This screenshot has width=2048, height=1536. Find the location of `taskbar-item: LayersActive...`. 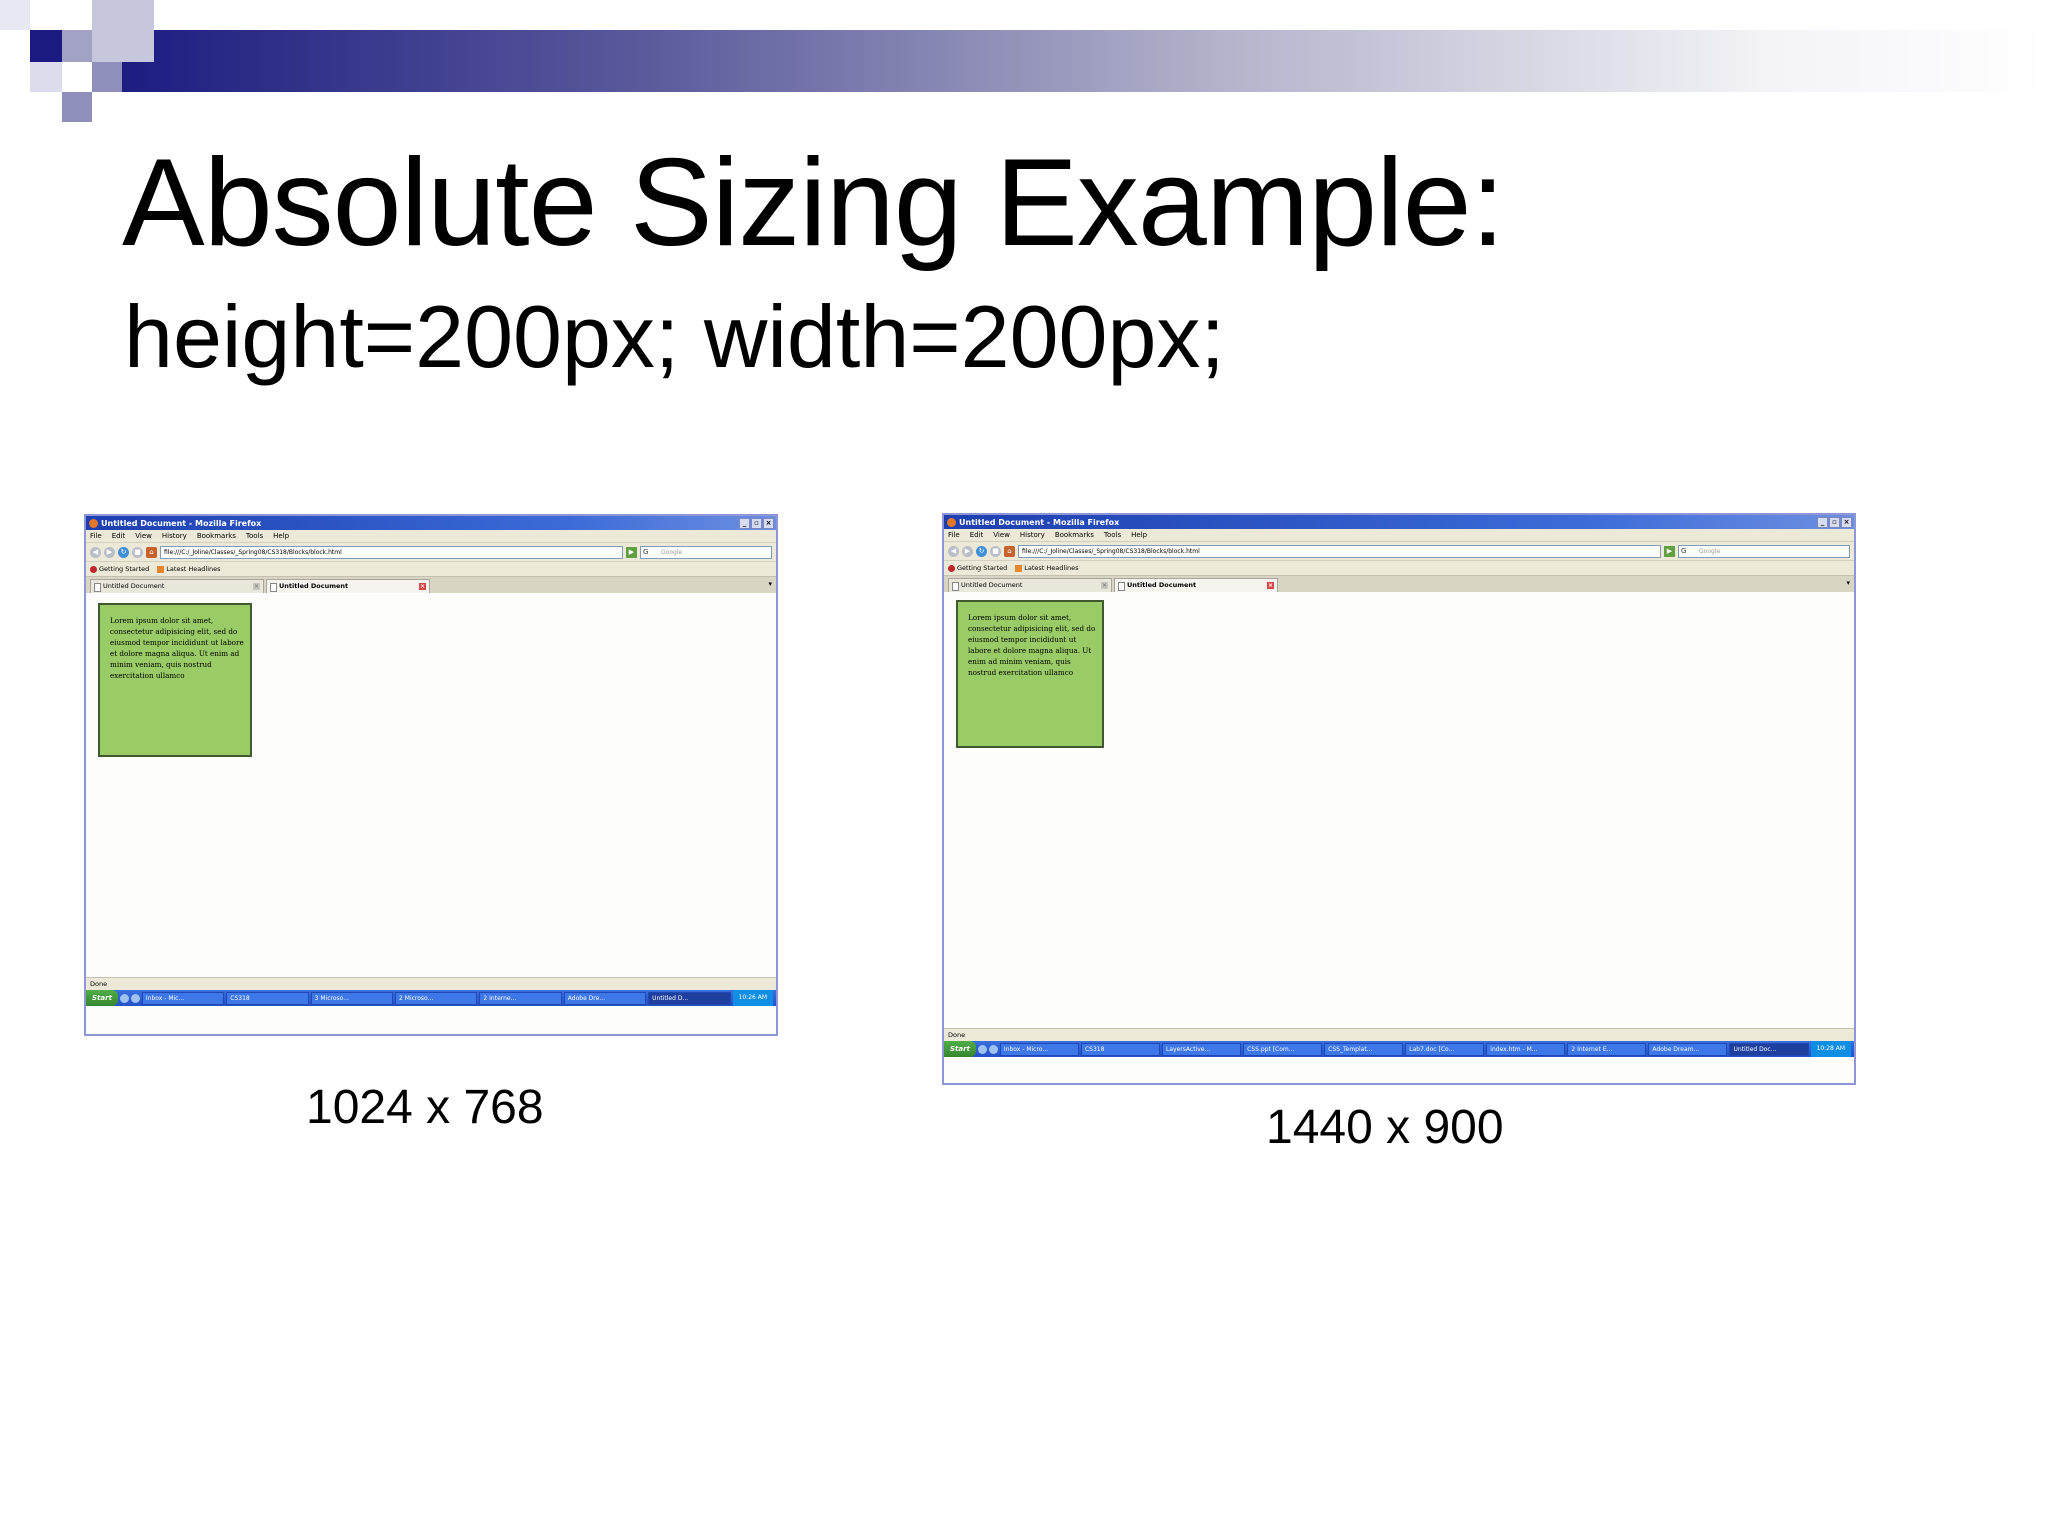

taskbar-item: LayersActive... is located at coordinates (1202, 1049).